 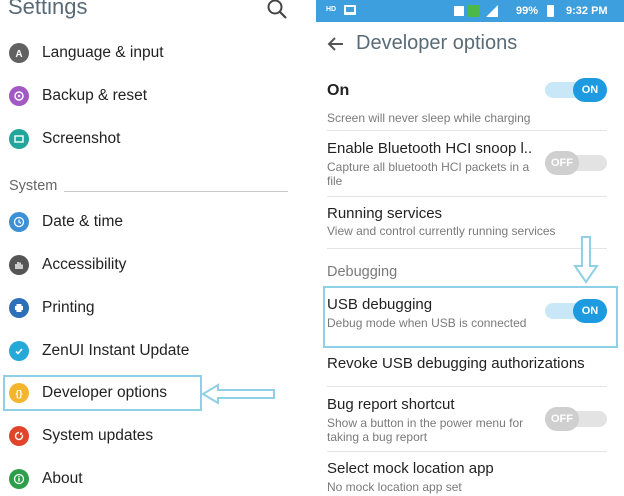 I want to click on arrow-down-icon, so click(x=586, y=260).